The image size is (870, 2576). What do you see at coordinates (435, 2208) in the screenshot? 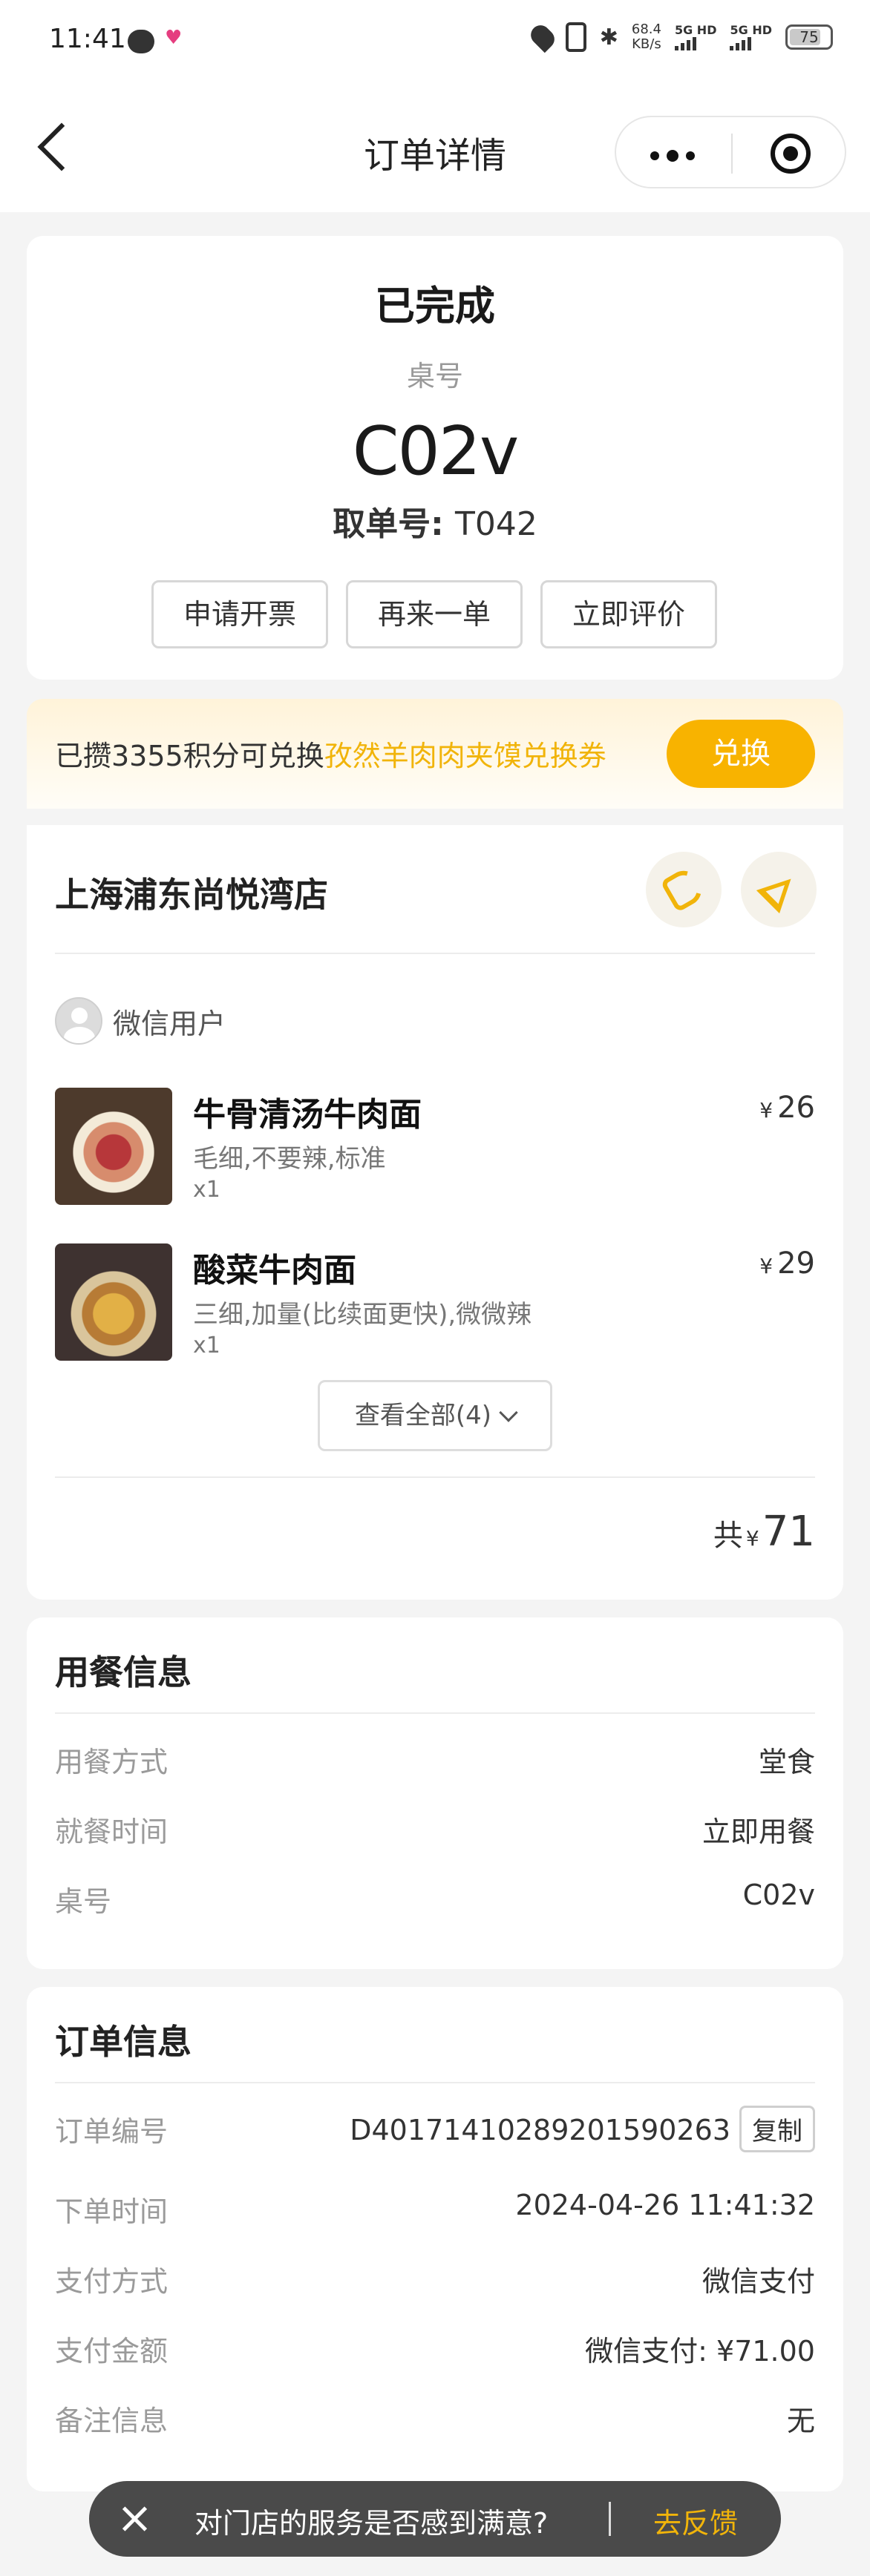
I see `order-time-row: 下单时间 2024-04-26 11:41:32` at bounding box center [435, 2208].